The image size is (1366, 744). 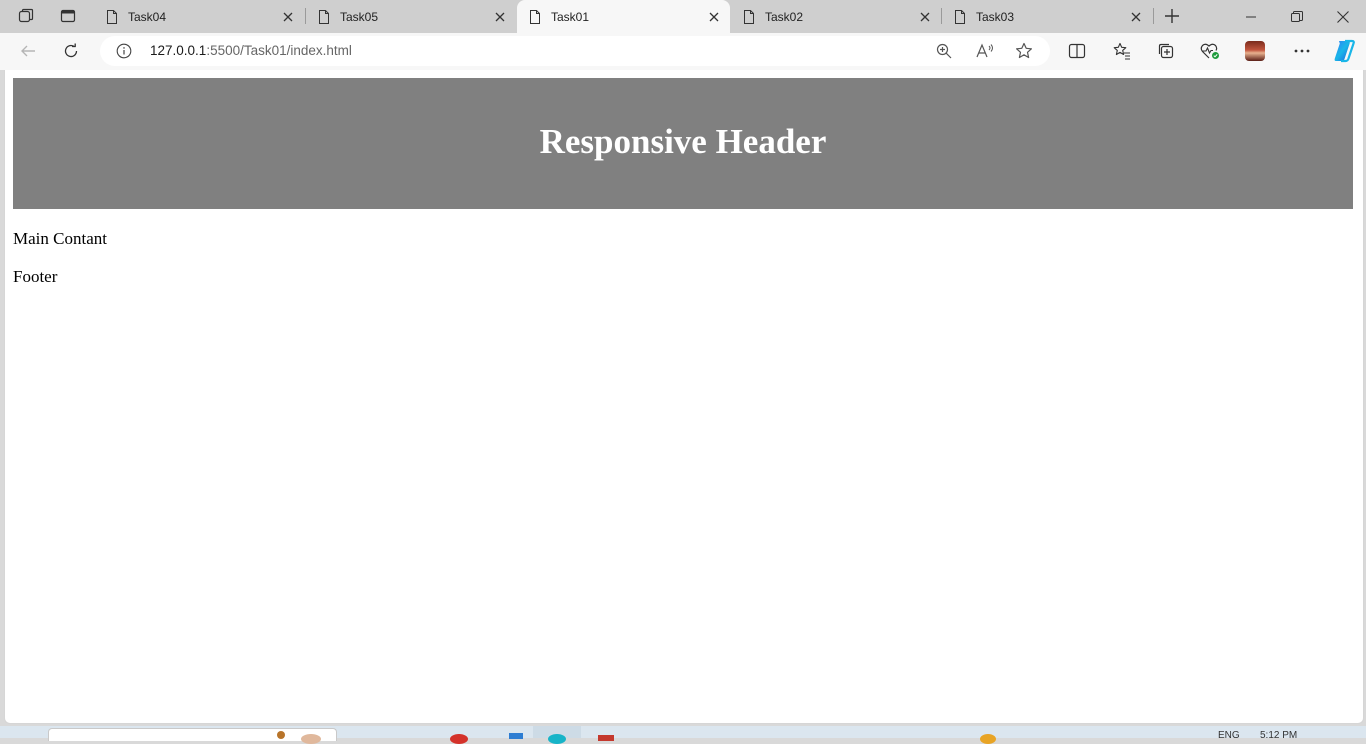 I want to click on workspaces-button, so click(x=26, y=16).